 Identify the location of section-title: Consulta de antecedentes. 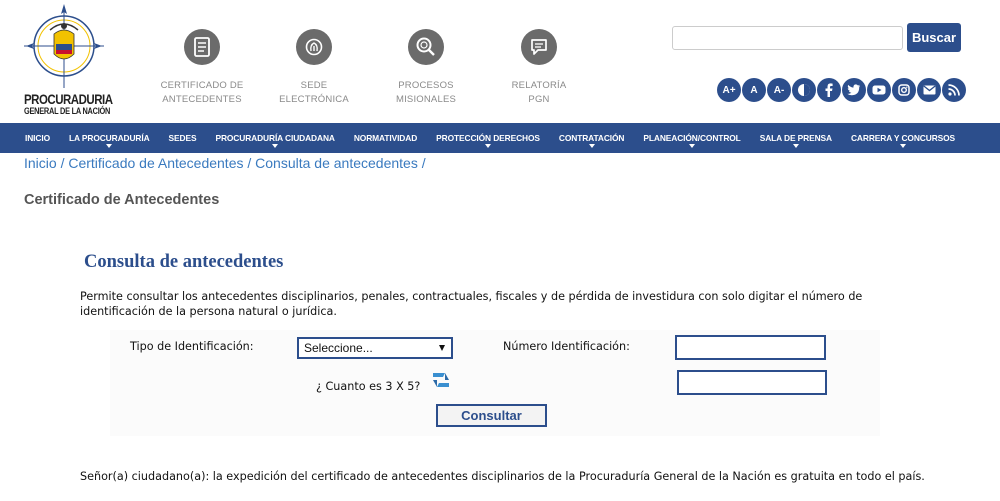
(184, 262).